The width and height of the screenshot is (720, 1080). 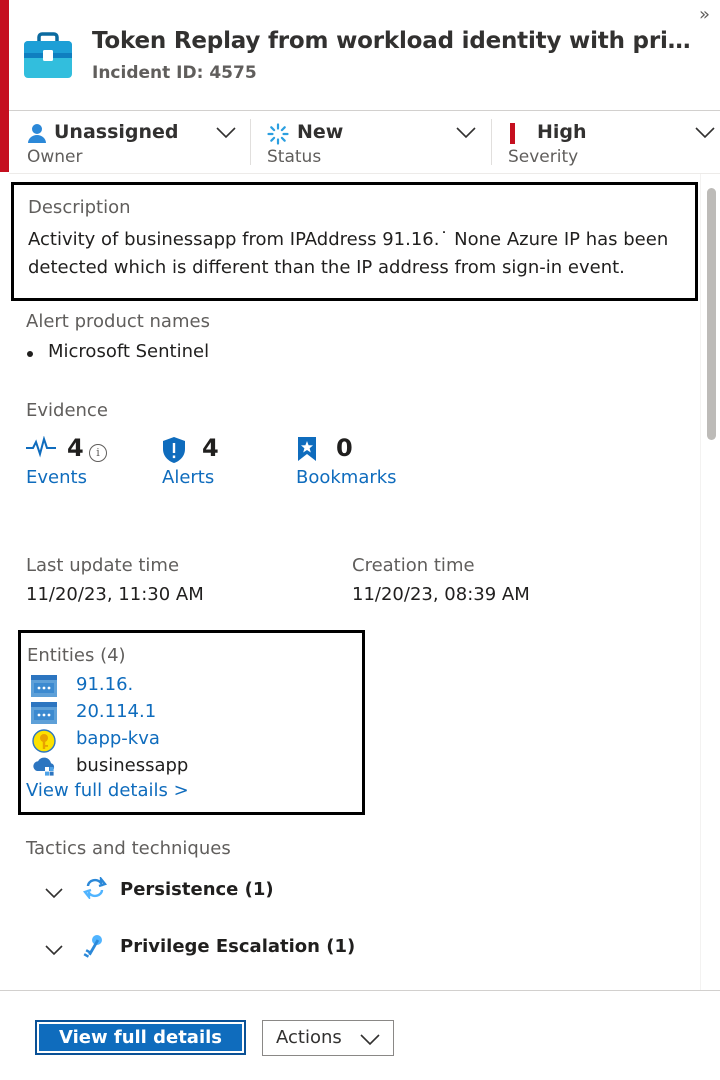 I want to click on creation-time-value: 11/20/23, 08:39 AM, so click(x=441, y=594).